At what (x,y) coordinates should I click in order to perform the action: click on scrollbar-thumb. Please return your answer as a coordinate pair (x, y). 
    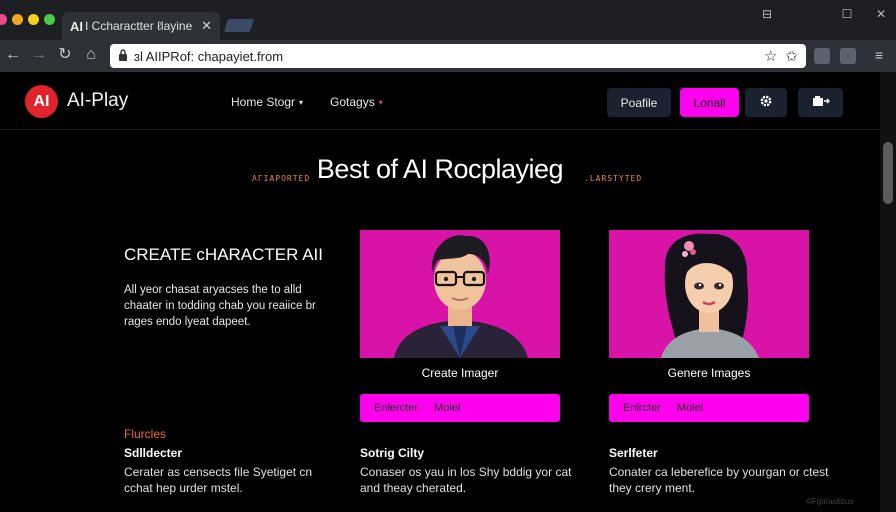
    Looking at the image, I should click on (888, 173).